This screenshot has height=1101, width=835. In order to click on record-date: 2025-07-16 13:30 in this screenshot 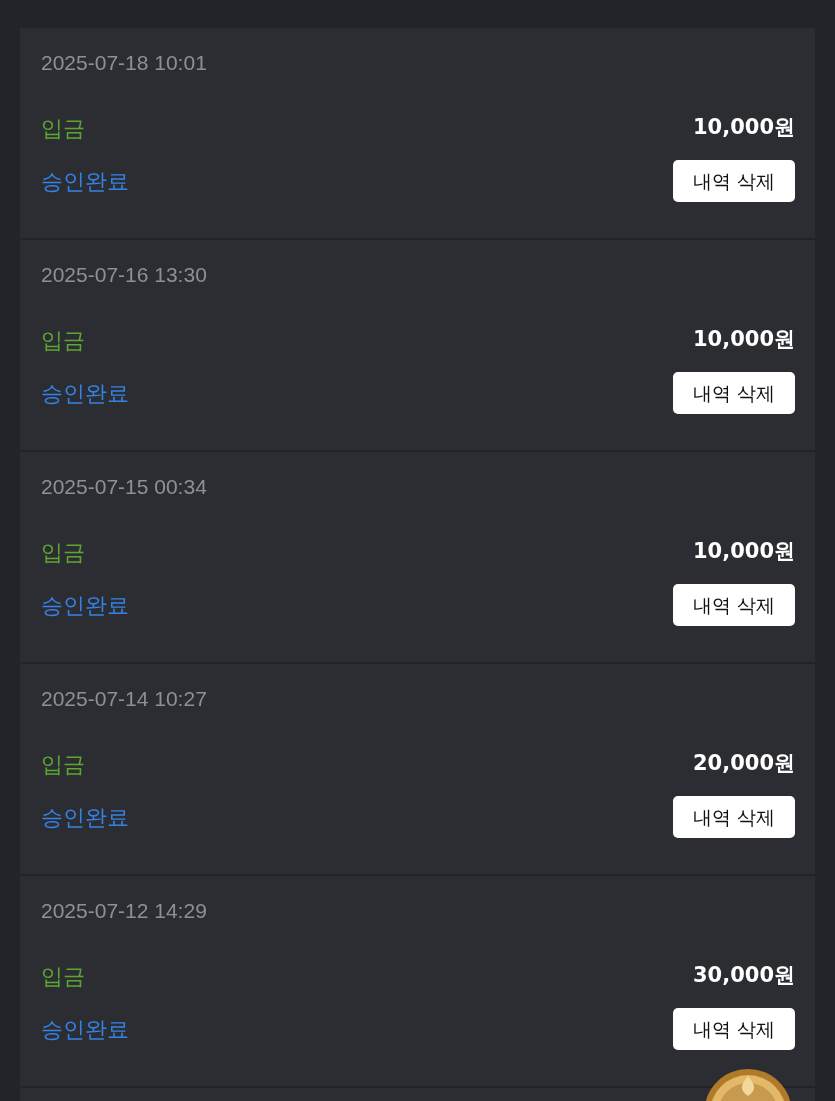, I will do `click(124, 274)`.